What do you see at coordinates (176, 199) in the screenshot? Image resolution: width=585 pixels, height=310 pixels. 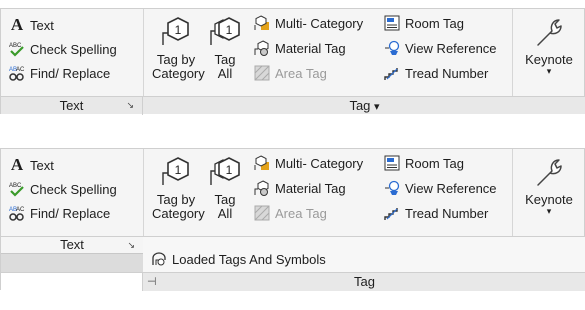 I see `tag-by-category-label-1: Tag by` at bounding box center [176, 199].